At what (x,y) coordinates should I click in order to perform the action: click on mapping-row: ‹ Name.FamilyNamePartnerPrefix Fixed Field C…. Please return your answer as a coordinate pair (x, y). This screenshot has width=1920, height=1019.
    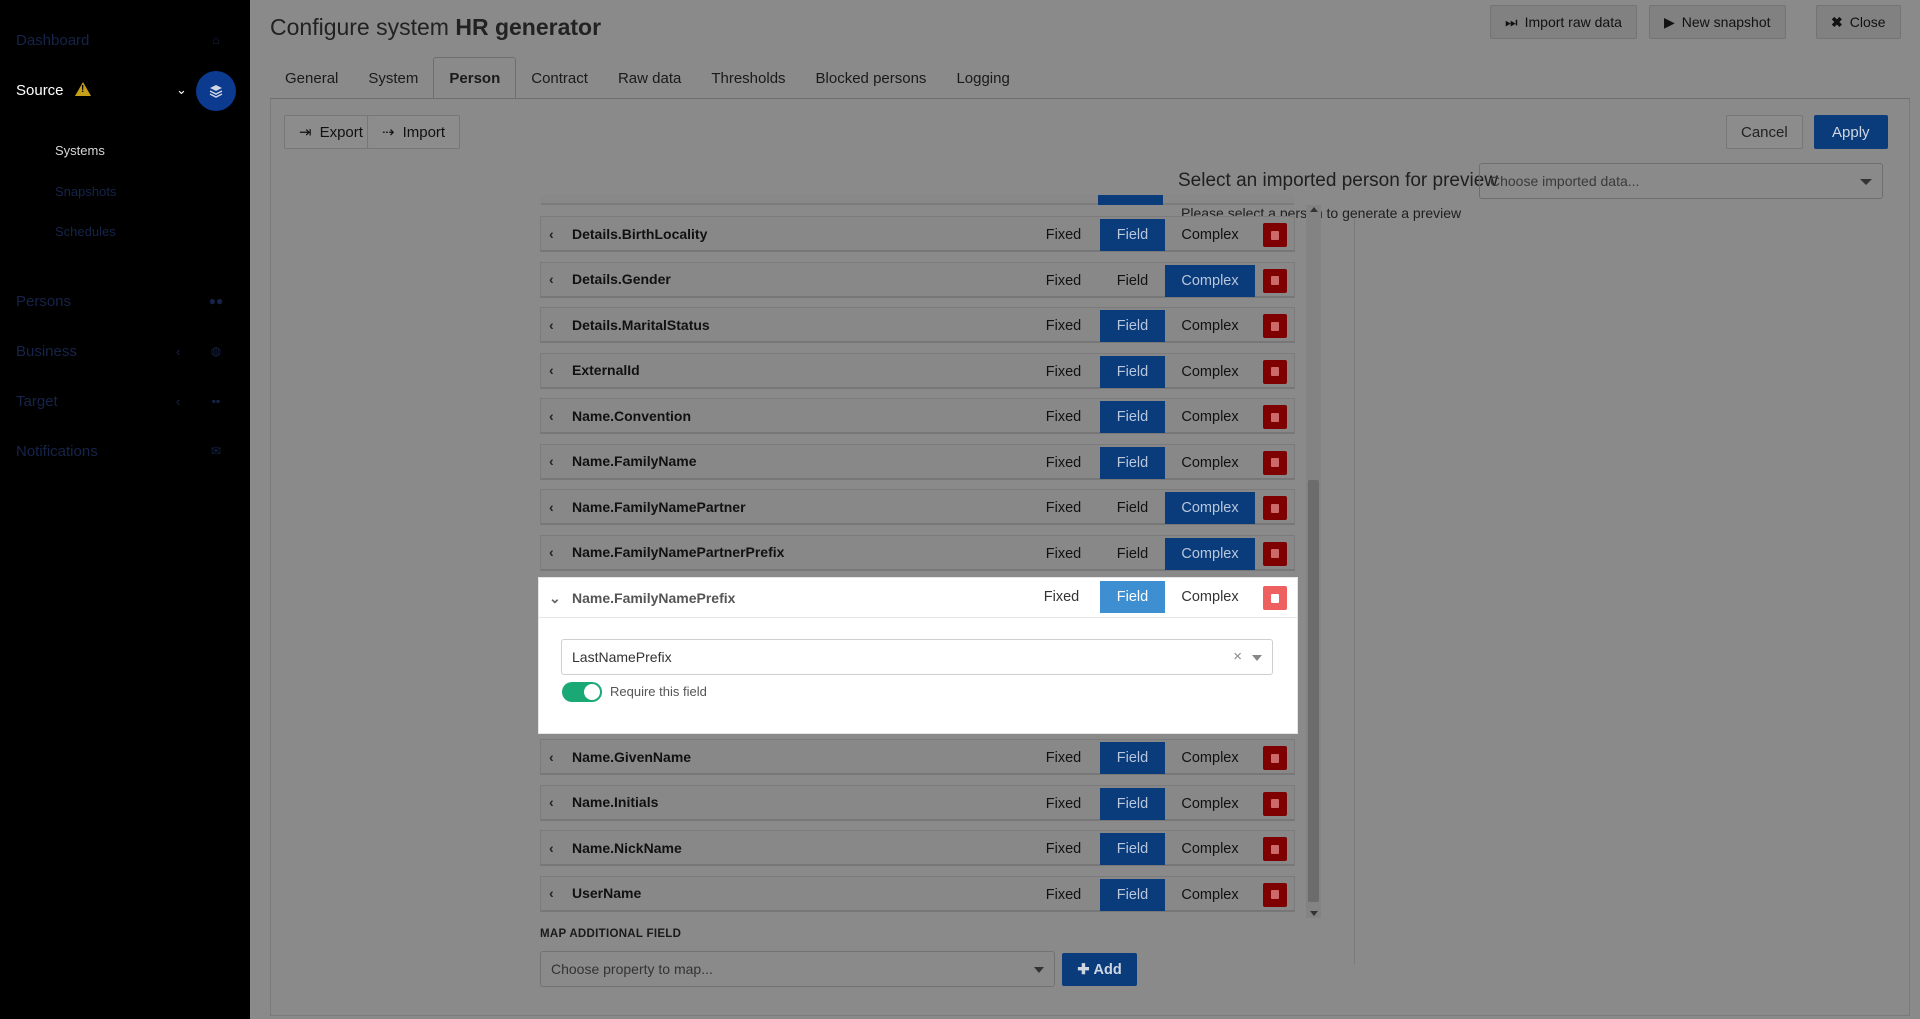
    Looking at the image, I should click on (917, 552).